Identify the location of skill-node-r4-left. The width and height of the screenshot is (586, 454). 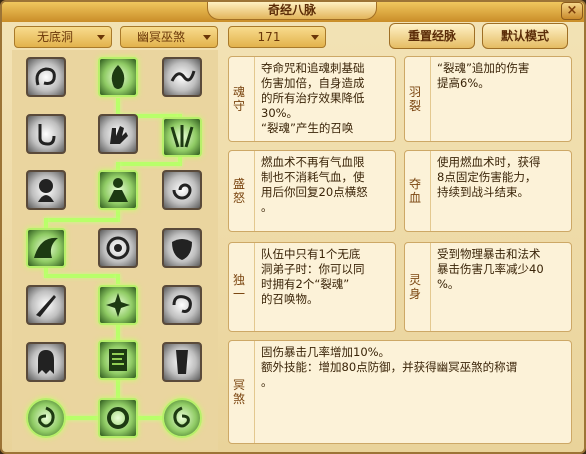
(46, 248).